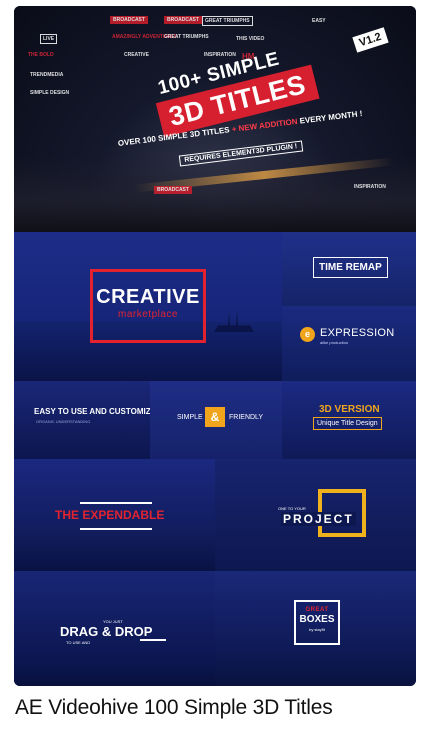 This screenshot has height=746, width=430. I want to click on project-subtitle: ONE TO YOUR, so click(292, 508).